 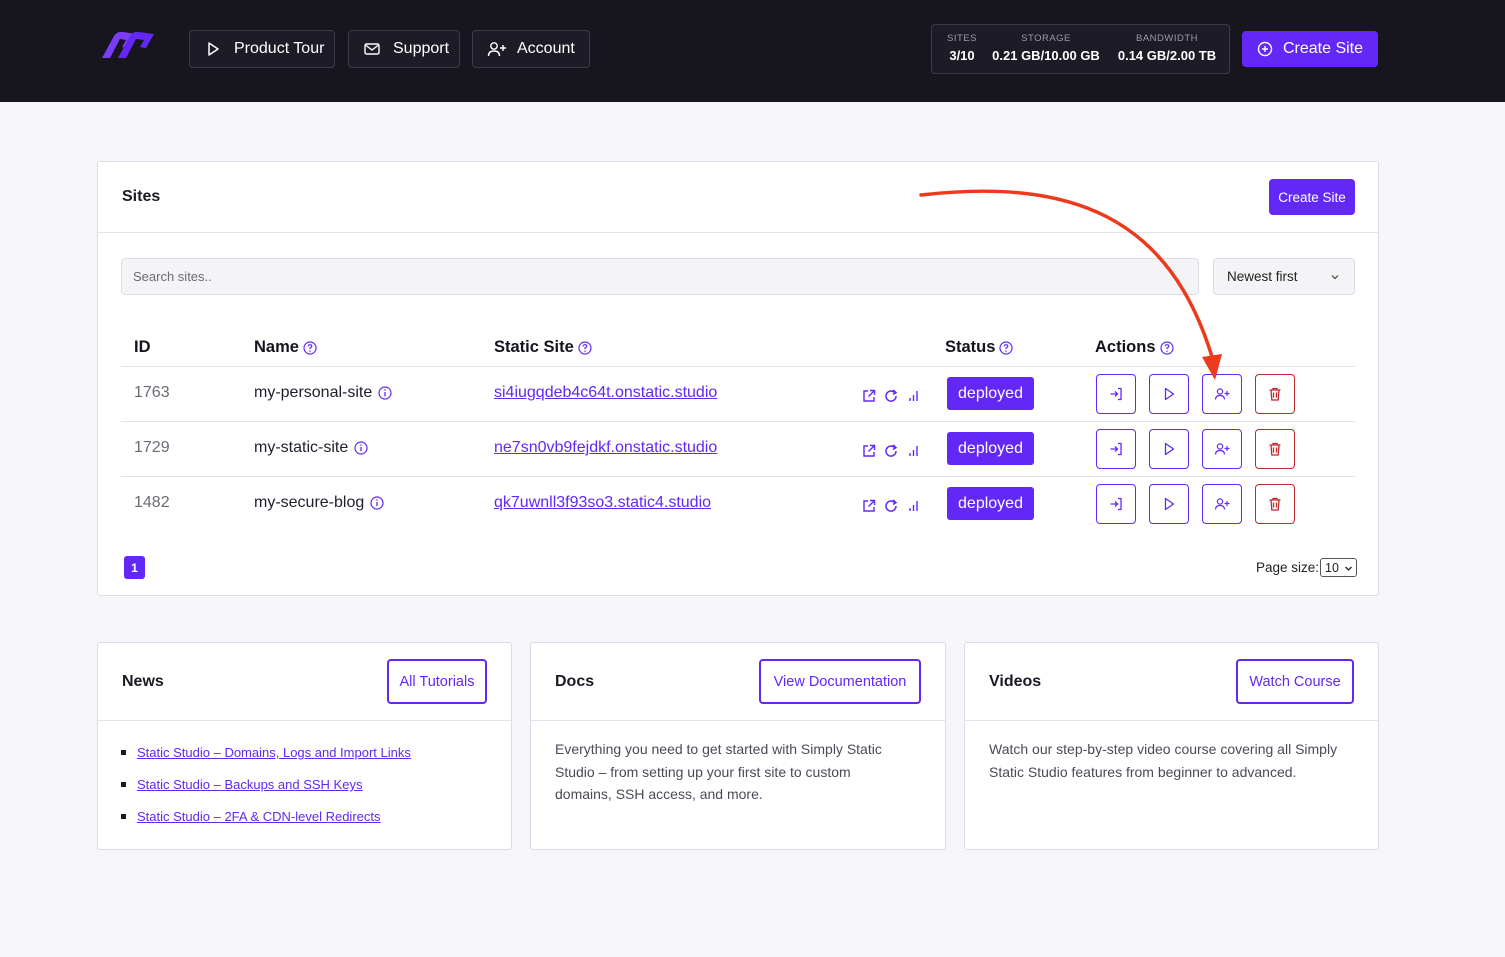 I want to click on product-tour-label: Product Tour, so click(x=279, y=48).